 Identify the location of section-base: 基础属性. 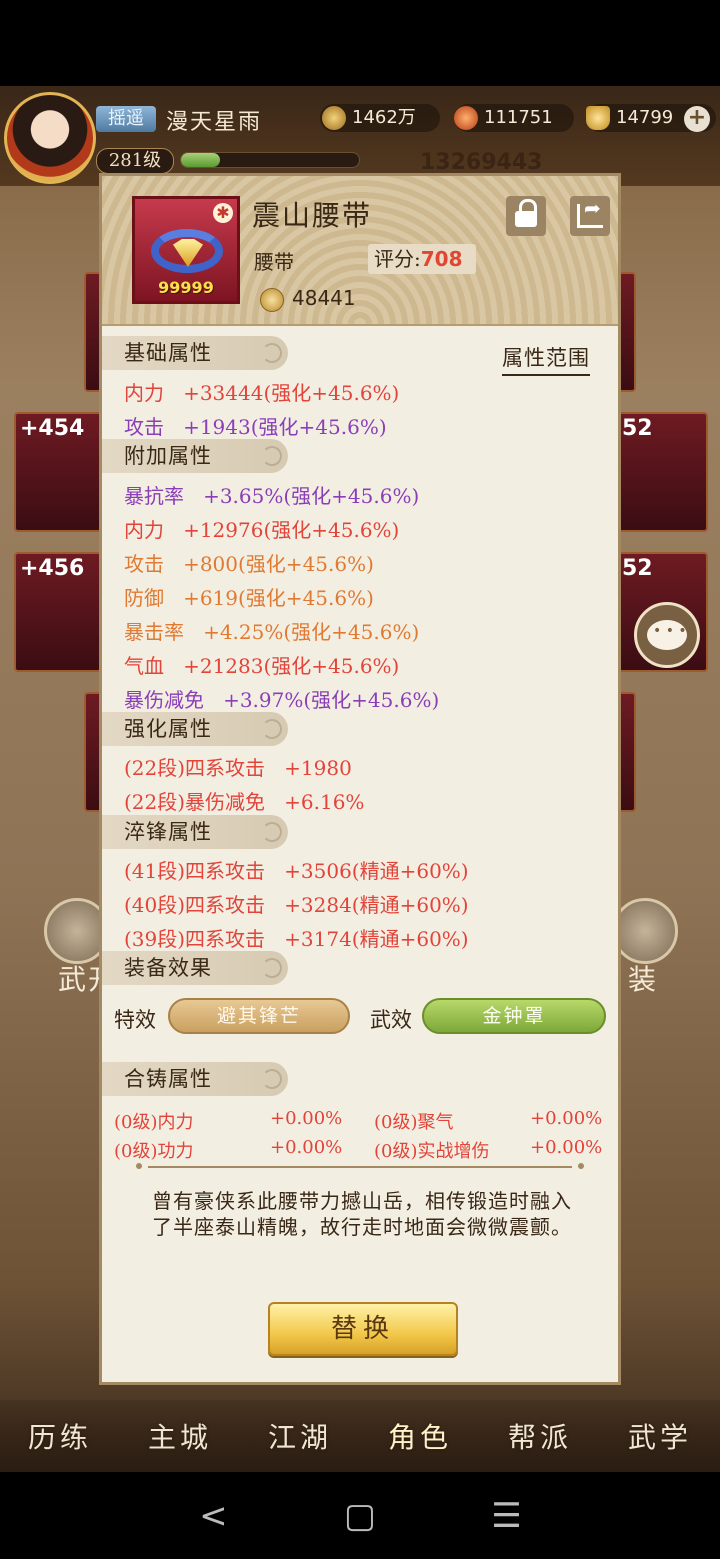
(195, 353).